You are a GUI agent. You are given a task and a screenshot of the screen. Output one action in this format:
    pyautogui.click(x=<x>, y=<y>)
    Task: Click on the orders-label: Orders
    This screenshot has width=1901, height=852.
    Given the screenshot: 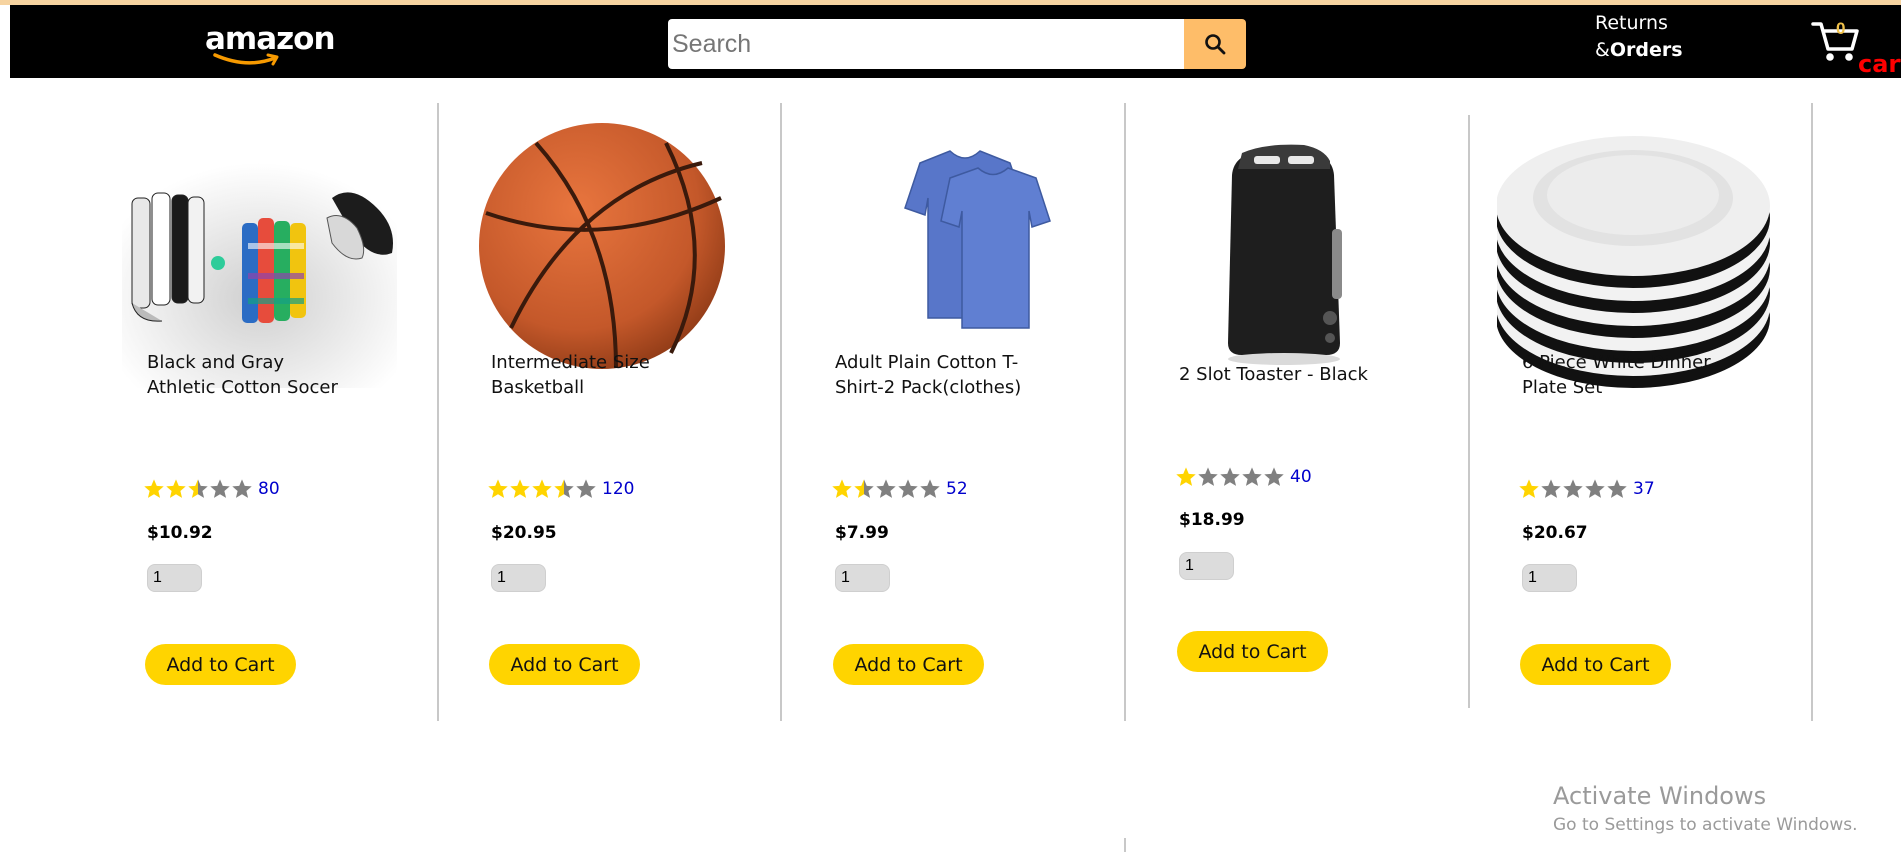 What is the action you would take?
    pyautogui.click(x=1646, y=50)
    